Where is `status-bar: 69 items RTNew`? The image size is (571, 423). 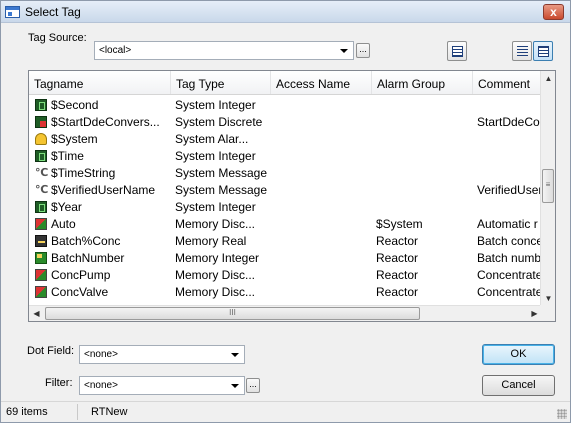 status-bar: 69 items RTNew is located at coordinates (285, 411).